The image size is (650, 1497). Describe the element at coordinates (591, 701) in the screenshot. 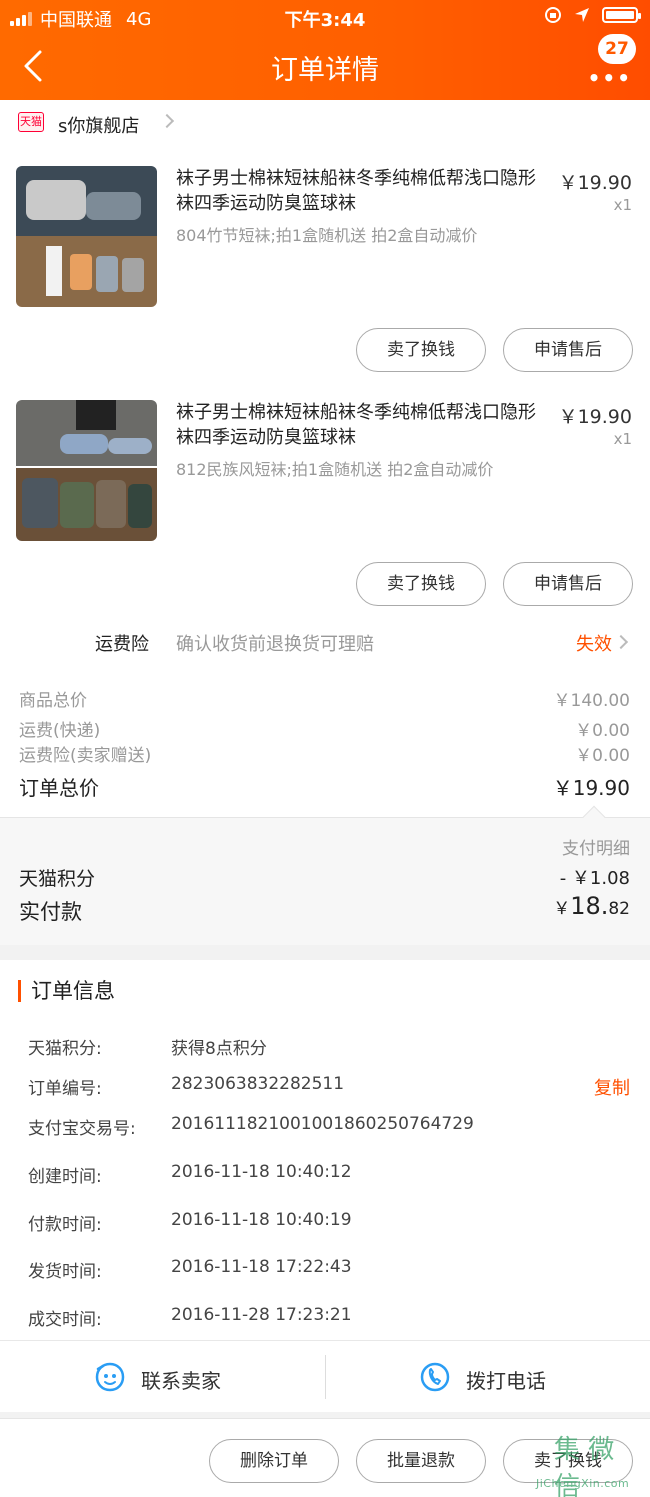

I see `goods-total-value: ￥140.00` at that location.